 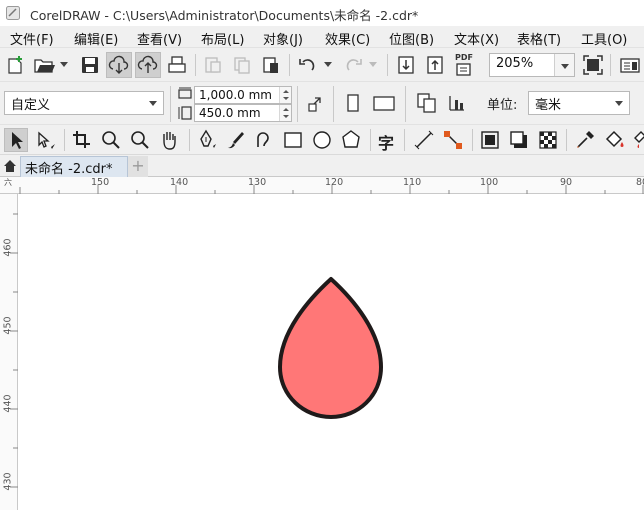 What do you see at coordinates (347, 38) in the screenshot?
I see `menu-effects: 效果(C)` at bounding box center [347, 38].